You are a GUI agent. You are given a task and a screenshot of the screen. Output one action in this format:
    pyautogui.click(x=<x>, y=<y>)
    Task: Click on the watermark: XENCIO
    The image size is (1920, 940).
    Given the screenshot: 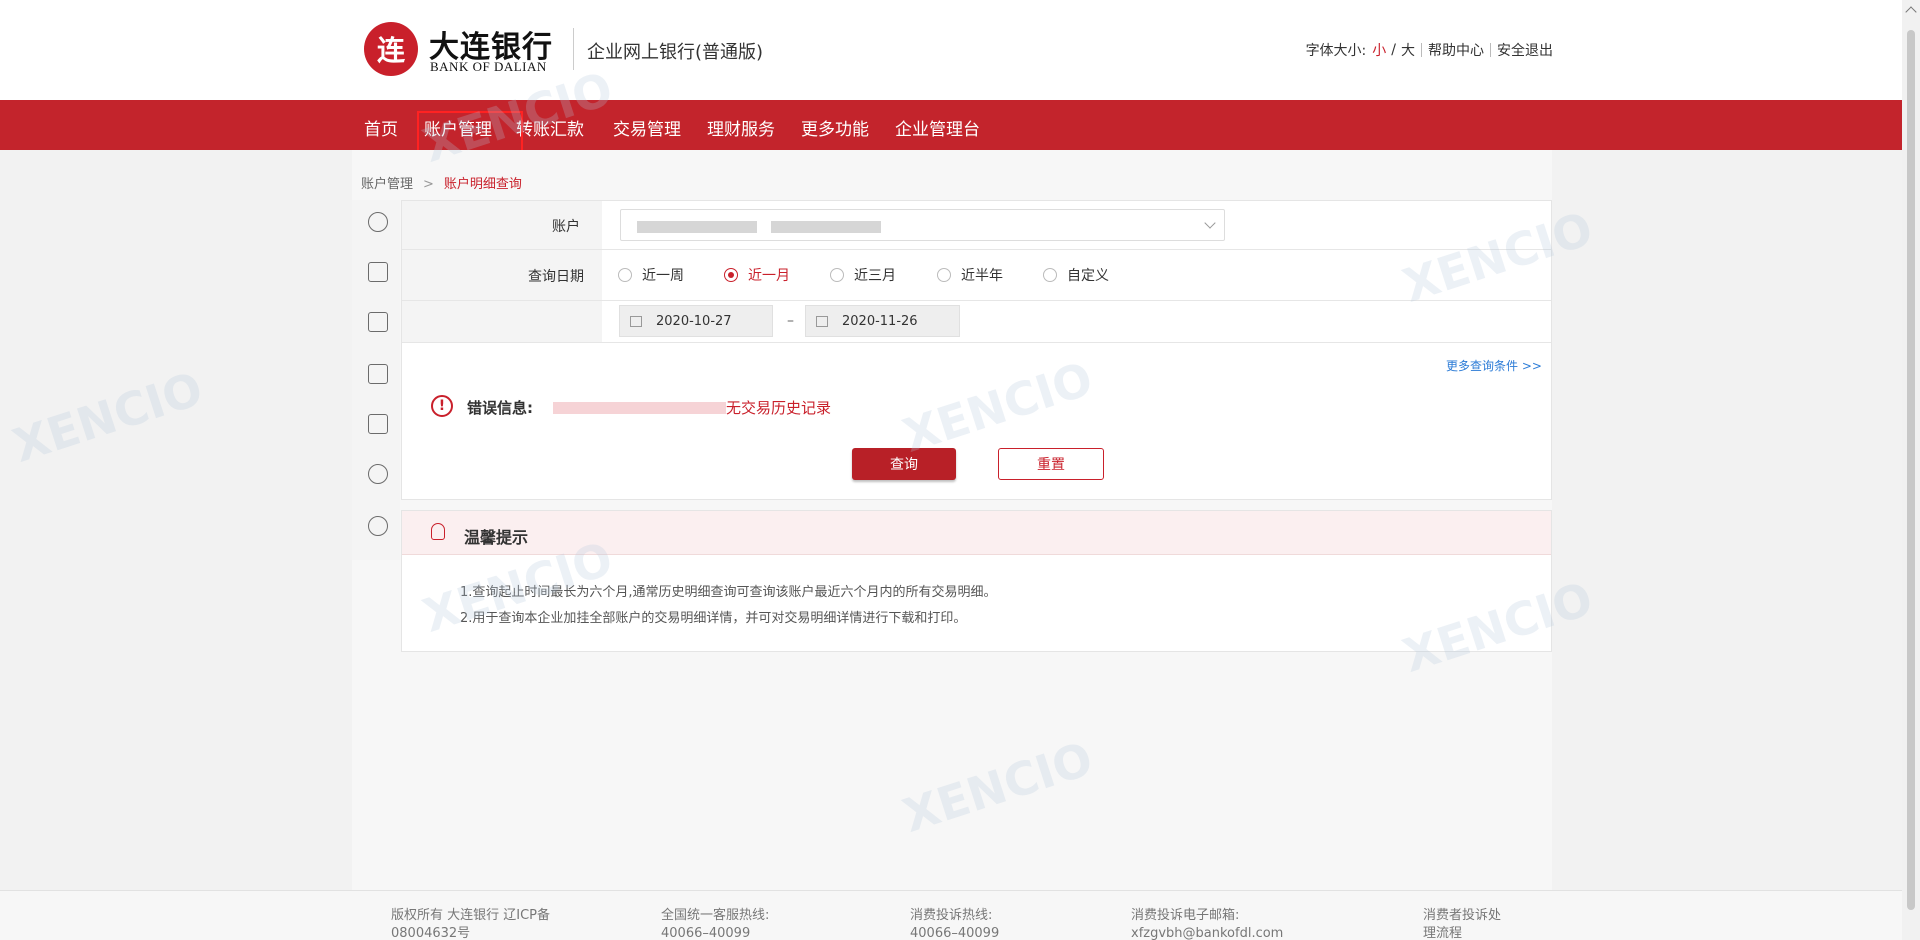 What is the action you would take?
    pyautogui.click(x=107, y=417)
    